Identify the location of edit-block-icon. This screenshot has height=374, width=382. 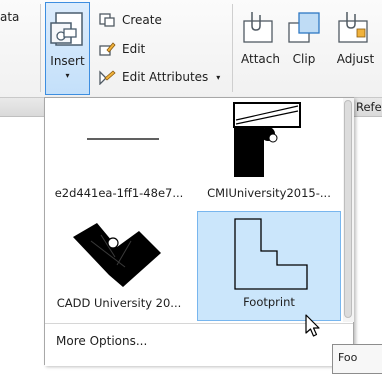
(107, 49).